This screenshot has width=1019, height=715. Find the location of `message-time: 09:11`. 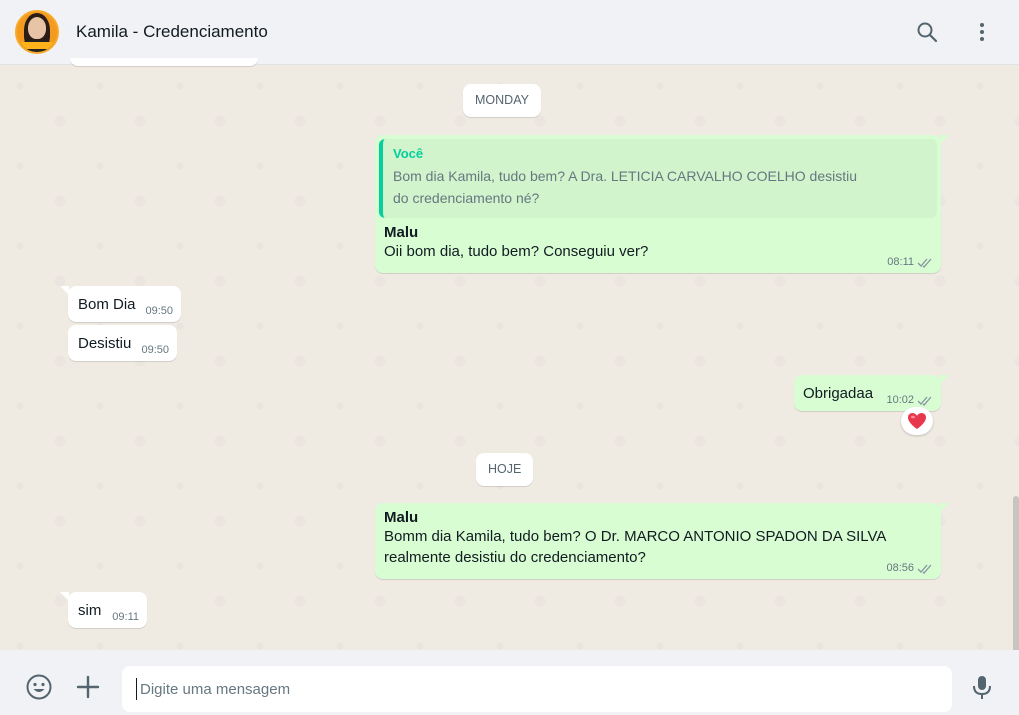

message-time: 09:11 is located at coordinates (125, 617).